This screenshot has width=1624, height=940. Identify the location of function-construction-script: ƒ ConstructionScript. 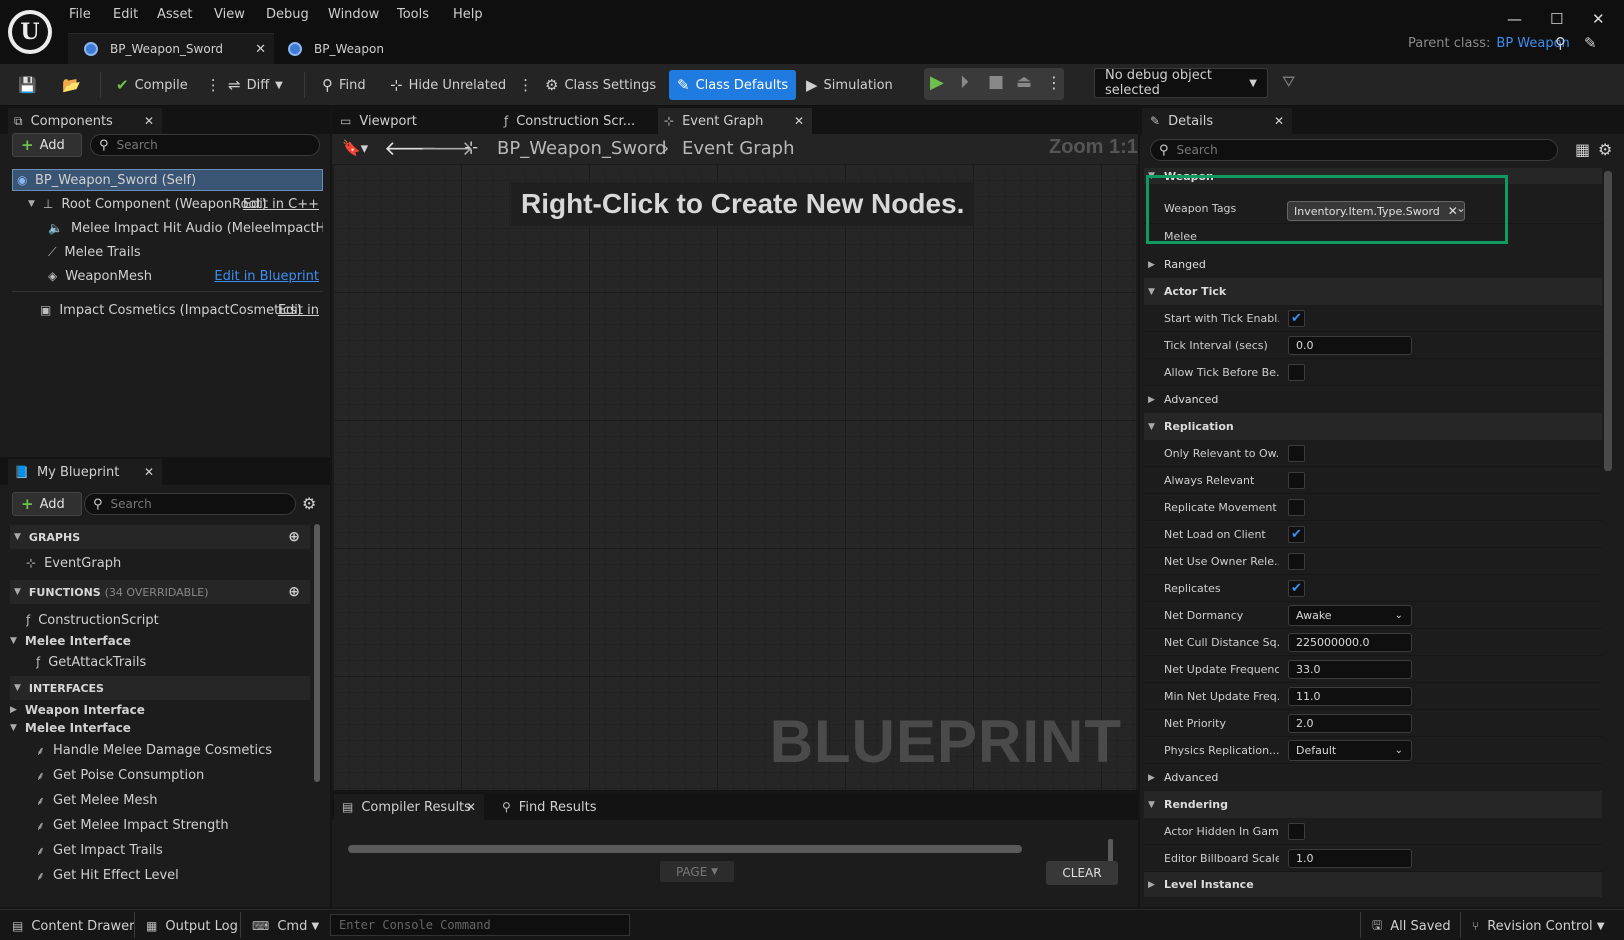
(166, 620).